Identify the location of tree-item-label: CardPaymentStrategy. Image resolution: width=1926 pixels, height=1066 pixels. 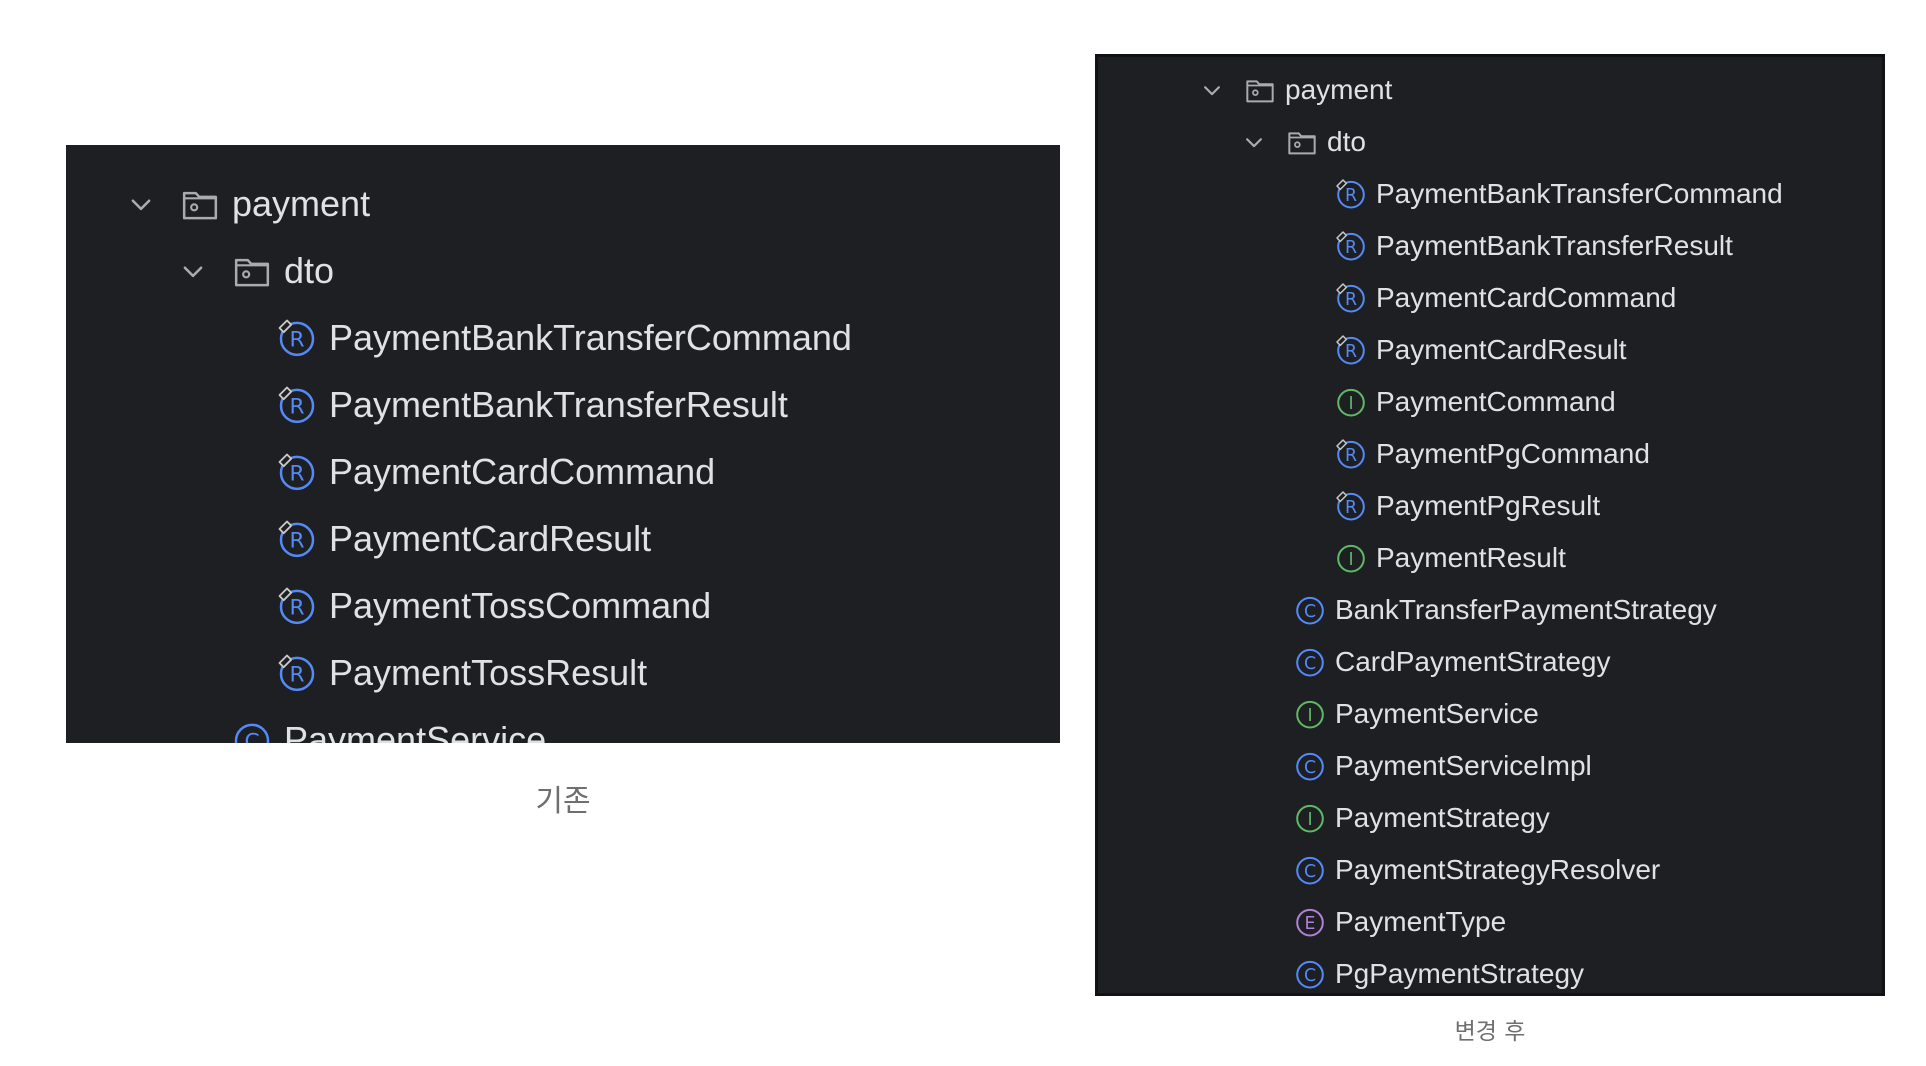
(1473, 661).